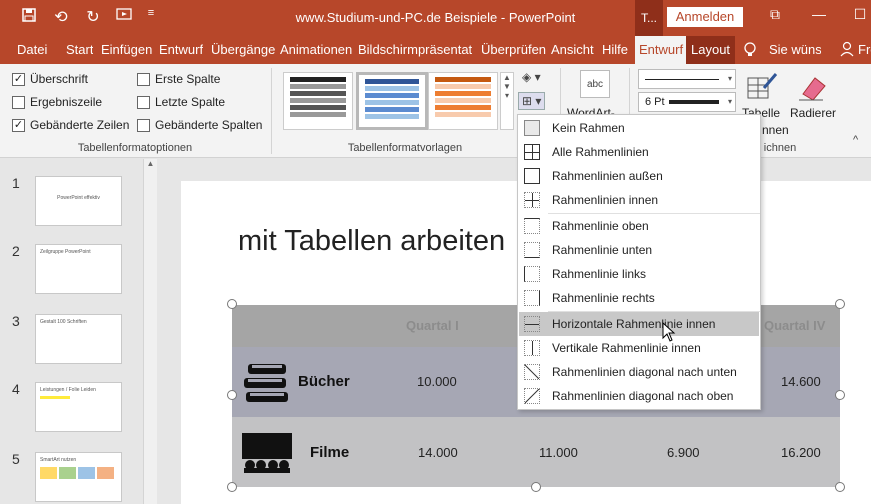 This screenshot has width=871, height=504. Describe the element at coordinates (615, 50) in the screenshot. I see `tab-hilfe: Hilfe` at that location.